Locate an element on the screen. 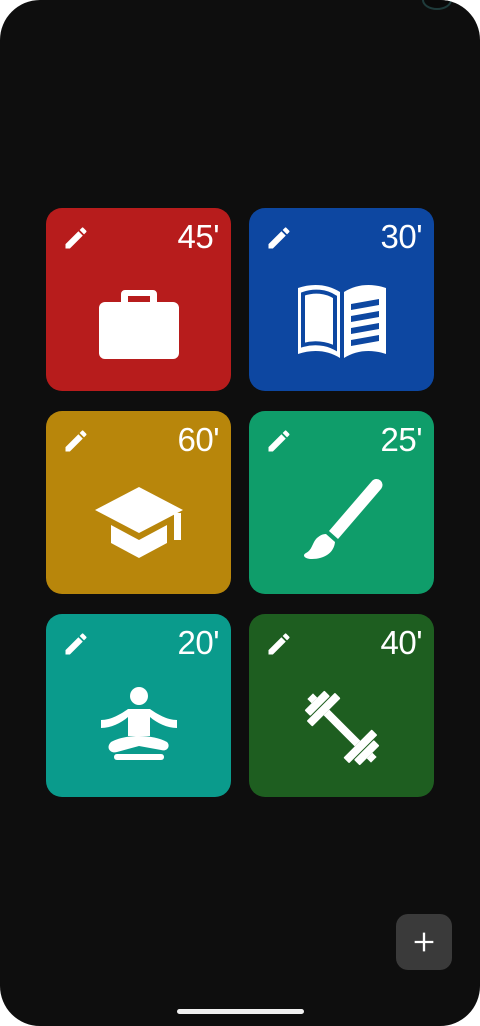 The height and width of the screenshot is (1026, 480). book-icon is located at coordinates (341, 321).